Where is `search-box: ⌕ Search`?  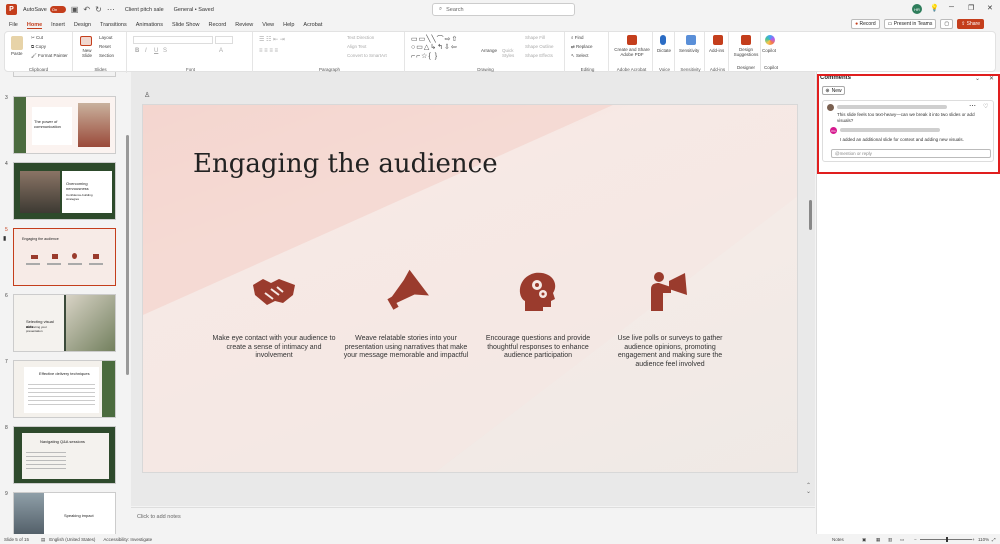
search-box: ⌕ Search is located at coordinates (503, 9).